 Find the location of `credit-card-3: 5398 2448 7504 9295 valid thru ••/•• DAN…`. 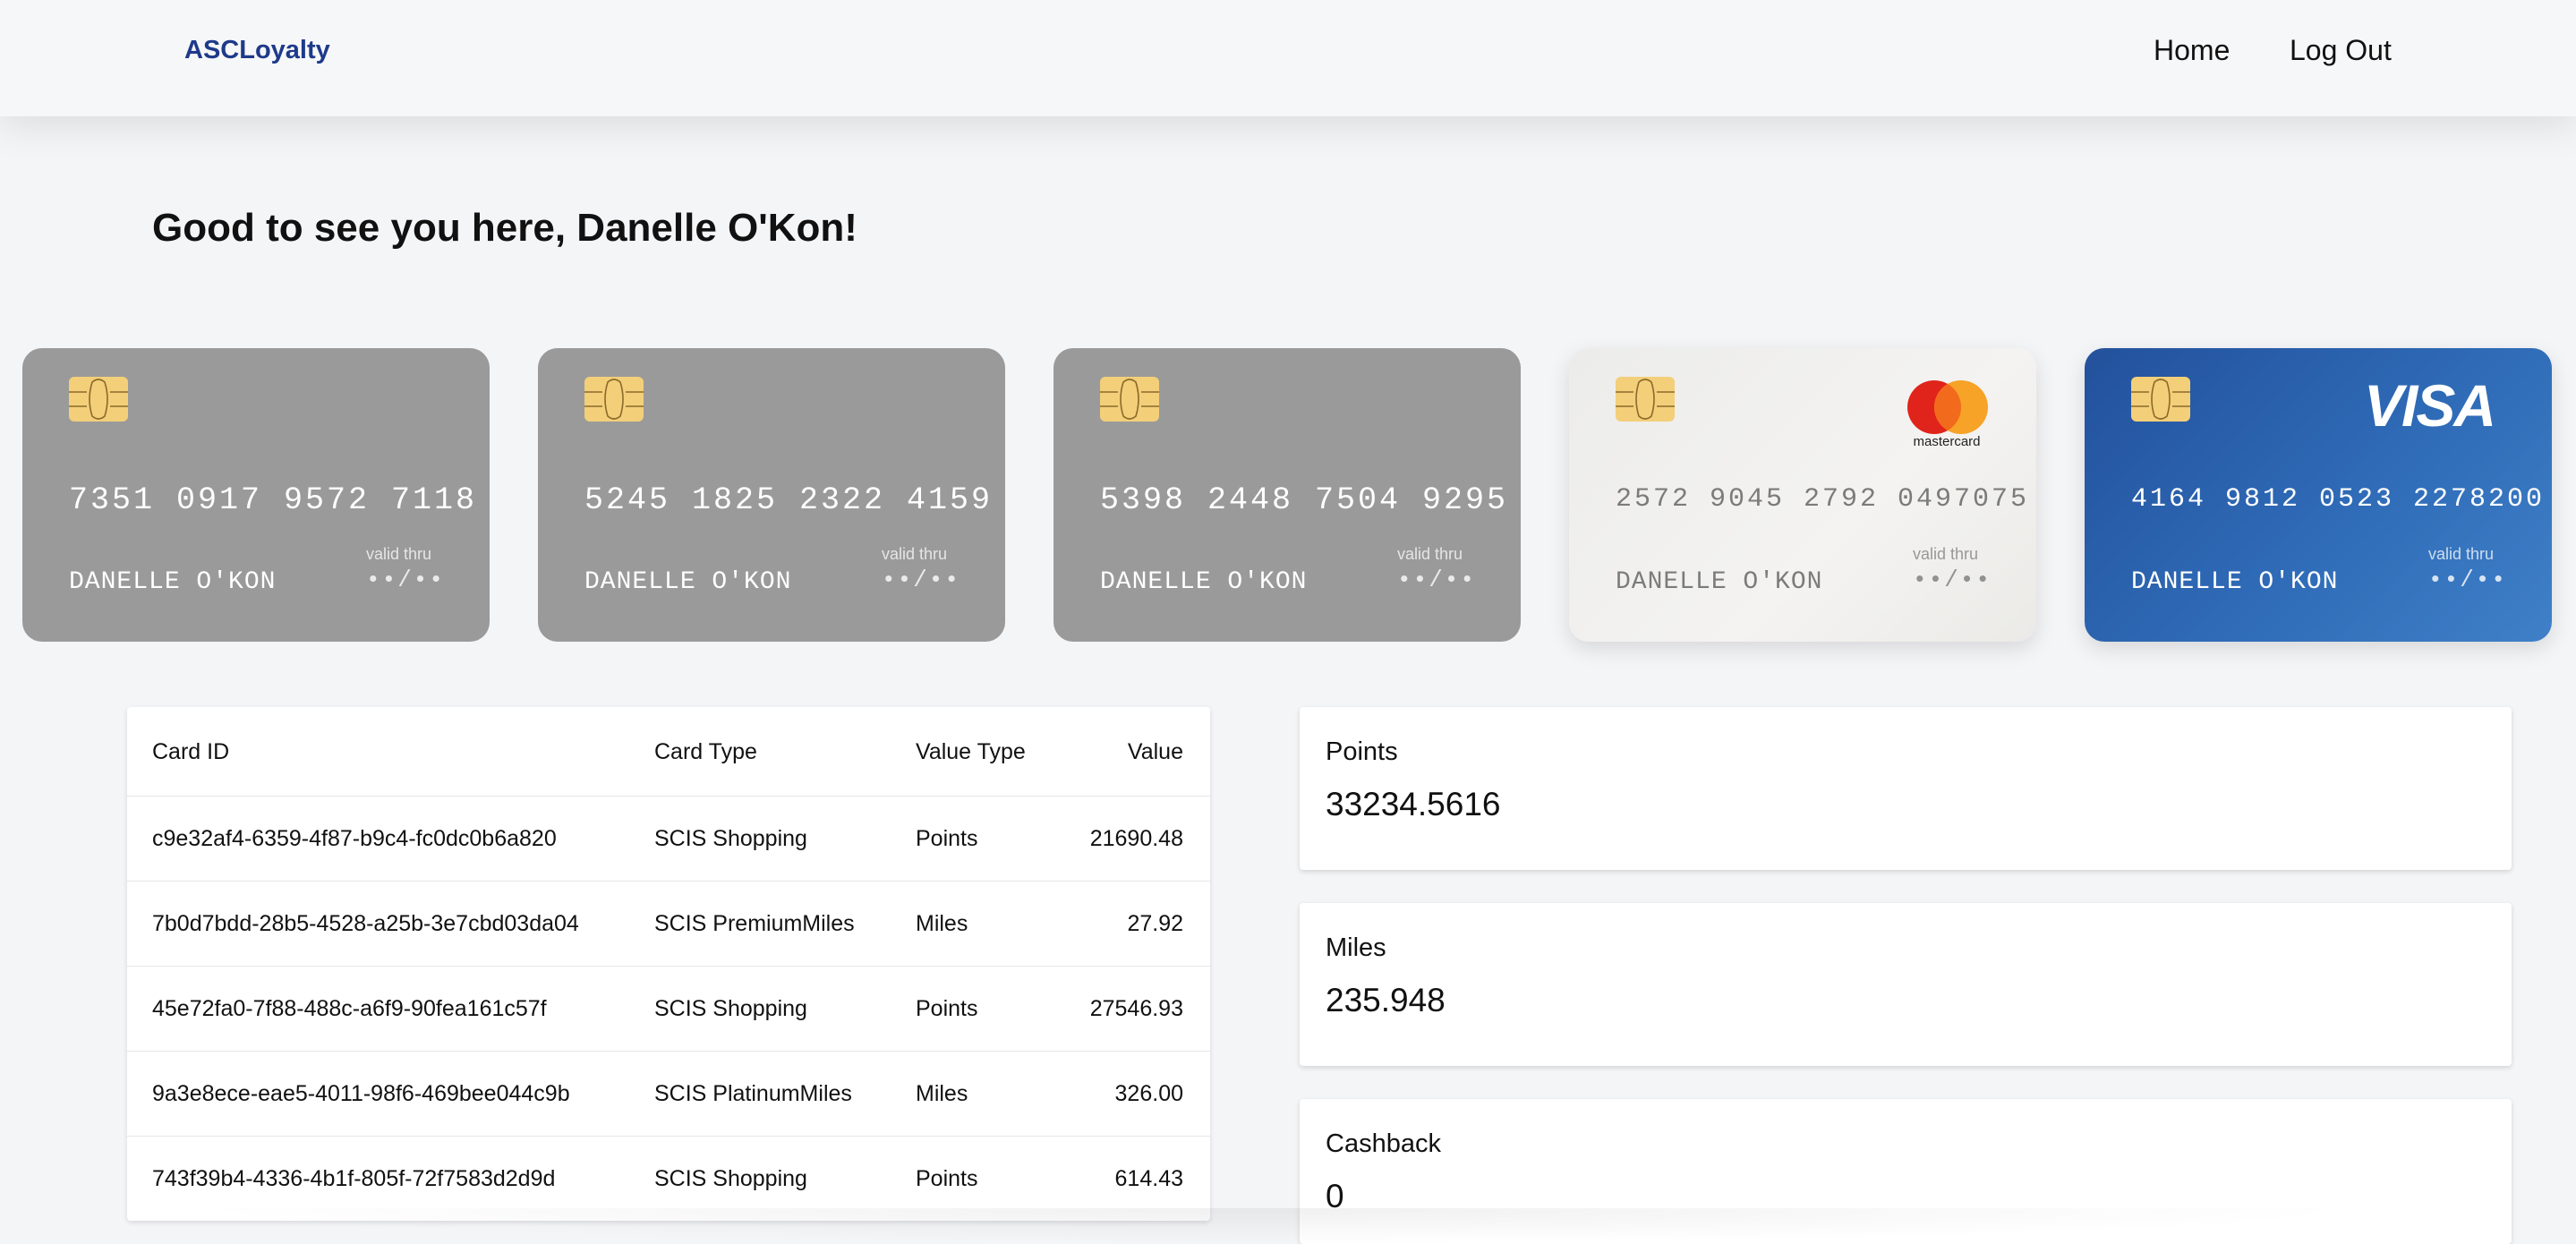

credit-card-3: 5398 2448 7504 9295 valid thru ••/•• DAN… is located at coordinates (1287, 495).